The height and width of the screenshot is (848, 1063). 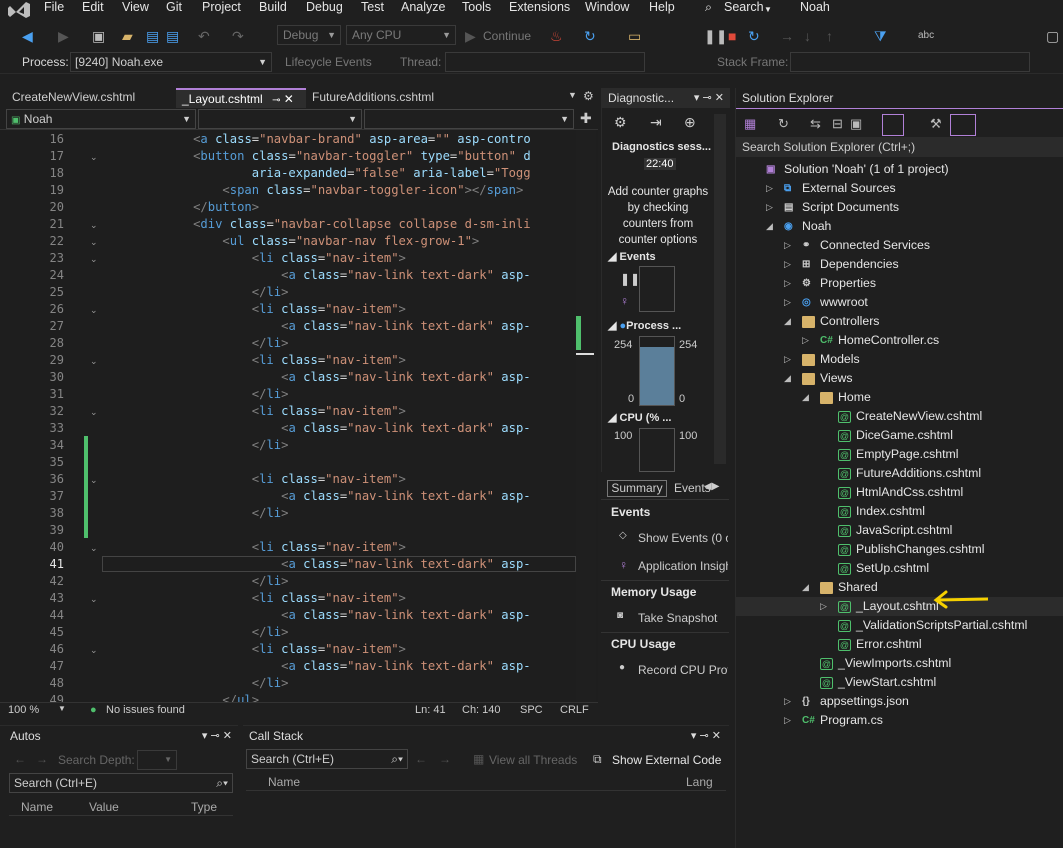 What do you see at coordinates (171, 62) in the screenshot?
I see `process-select: [9240] Noah.exe ▼` at bounding box center [171, 62].